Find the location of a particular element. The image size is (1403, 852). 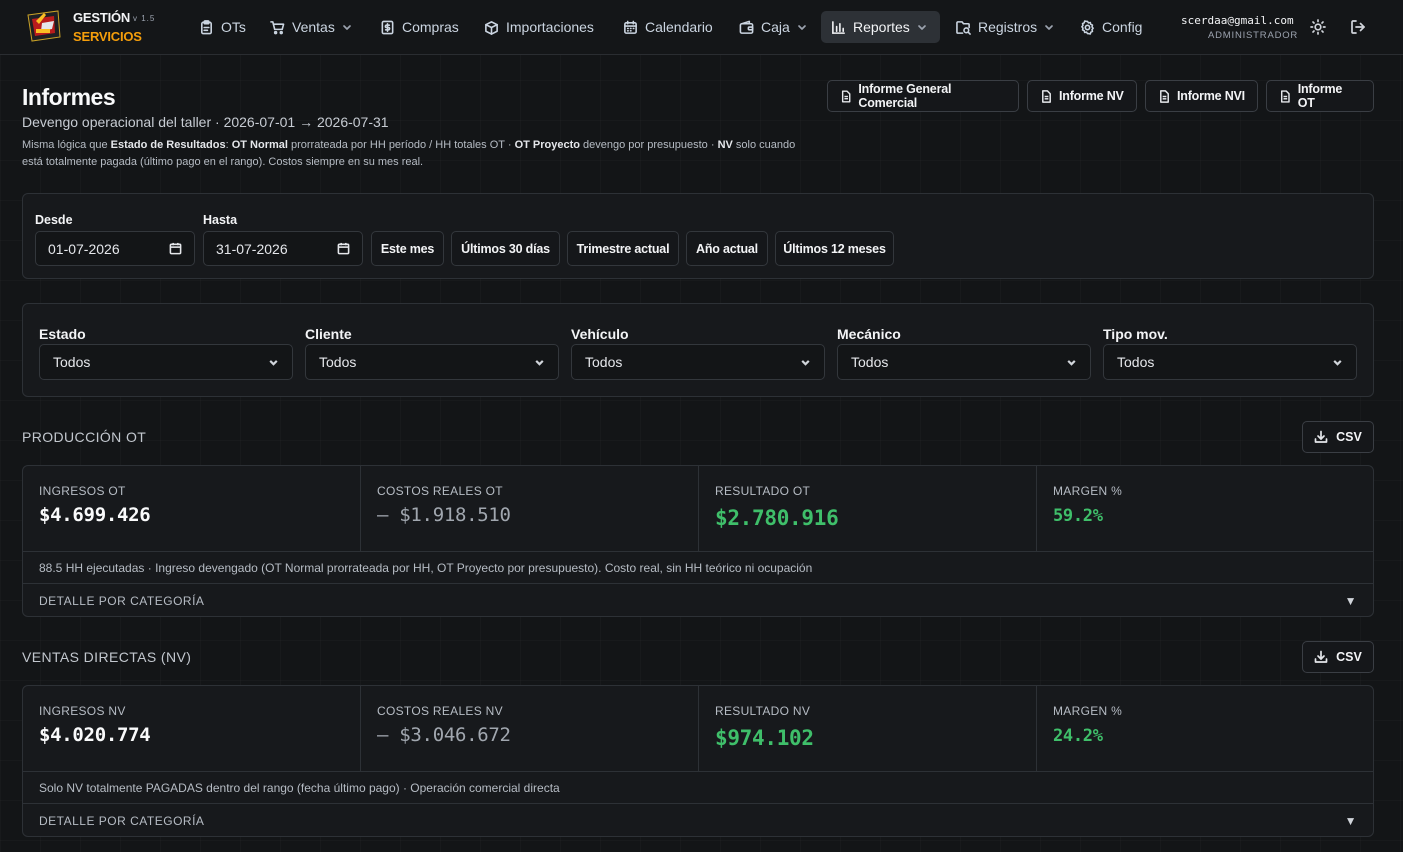

nav-item-config: Config is located at coordinates (1111, 27).